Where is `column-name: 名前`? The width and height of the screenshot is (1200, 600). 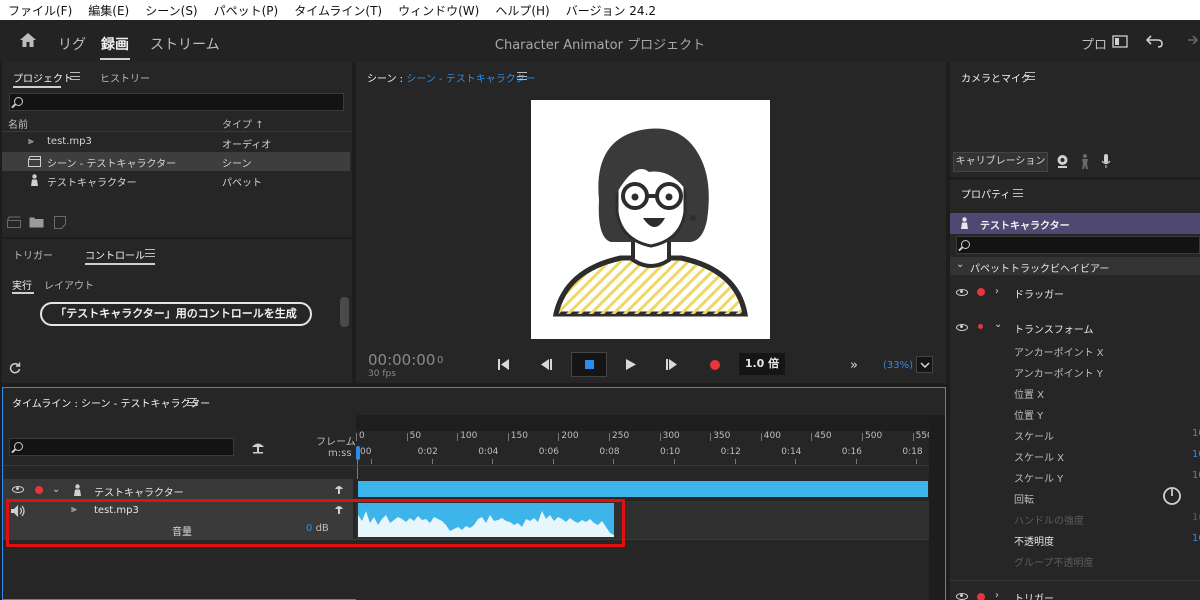
column-name: 名前 is located at coordinates (18, 123).